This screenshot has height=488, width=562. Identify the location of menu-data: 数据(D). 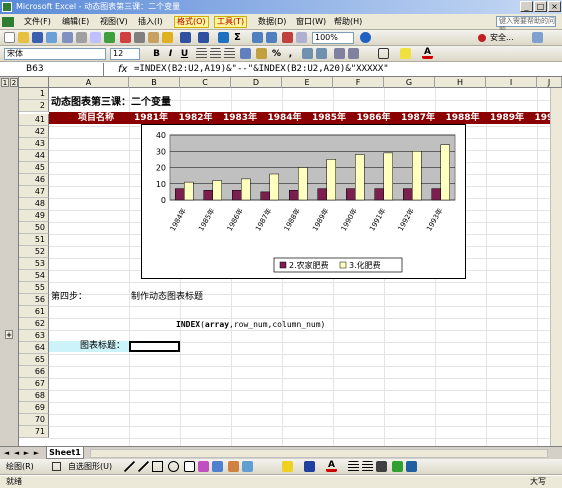
(272, 22).